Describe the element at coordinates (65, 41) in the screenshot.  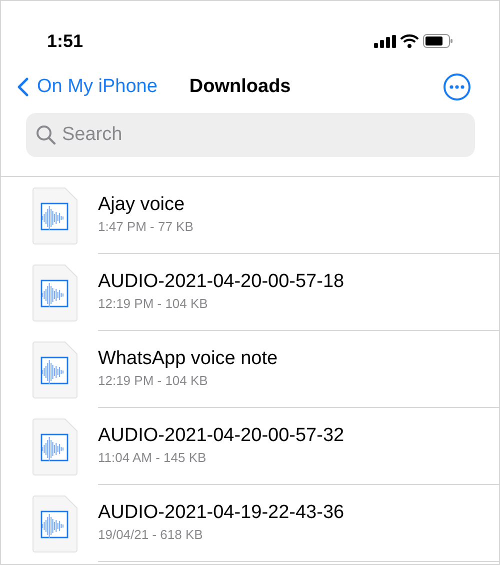
I see `status-time: 1:51` at that location.